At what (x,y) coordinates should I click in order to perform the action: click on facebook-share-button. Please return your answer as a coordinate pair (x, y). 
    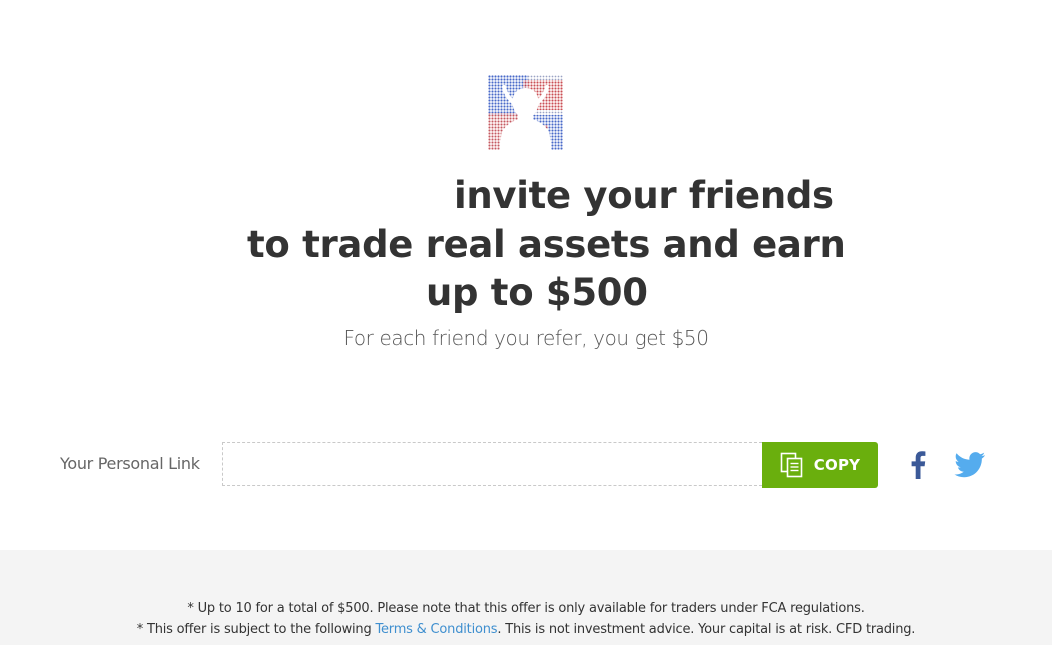
    Looking at the image, I should click on (918, 465).